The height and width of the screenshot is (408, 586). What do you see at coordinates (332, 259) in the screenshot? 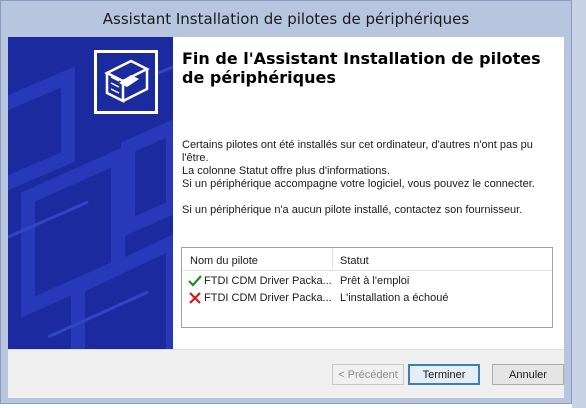
I see `column-divider` at bounding box center [332, 259].